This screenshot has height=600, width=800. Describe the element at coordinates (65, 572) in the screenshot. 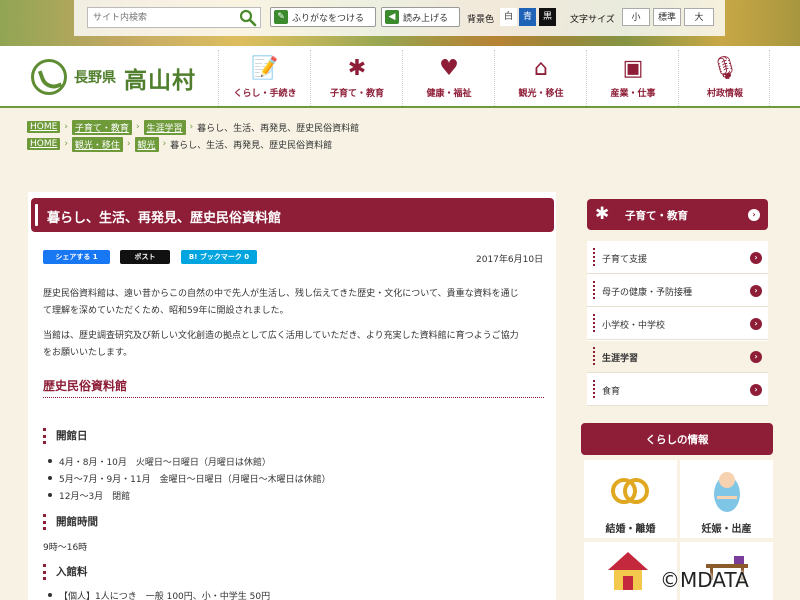

I see `subheading-fee: 入館料` at that location.